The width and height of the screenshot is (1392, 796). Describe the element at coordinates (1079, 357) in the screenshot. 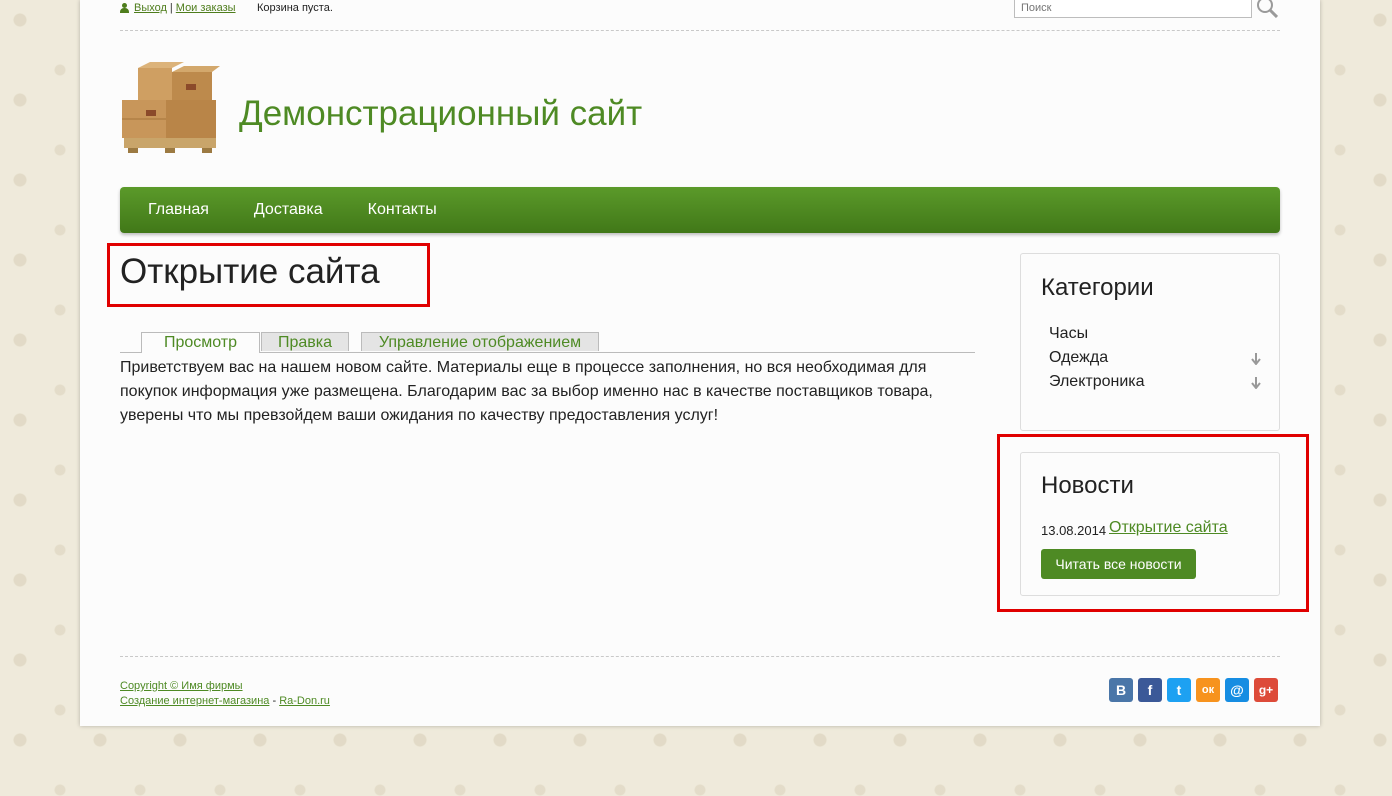

I see `category-label: Одежда` at that location.